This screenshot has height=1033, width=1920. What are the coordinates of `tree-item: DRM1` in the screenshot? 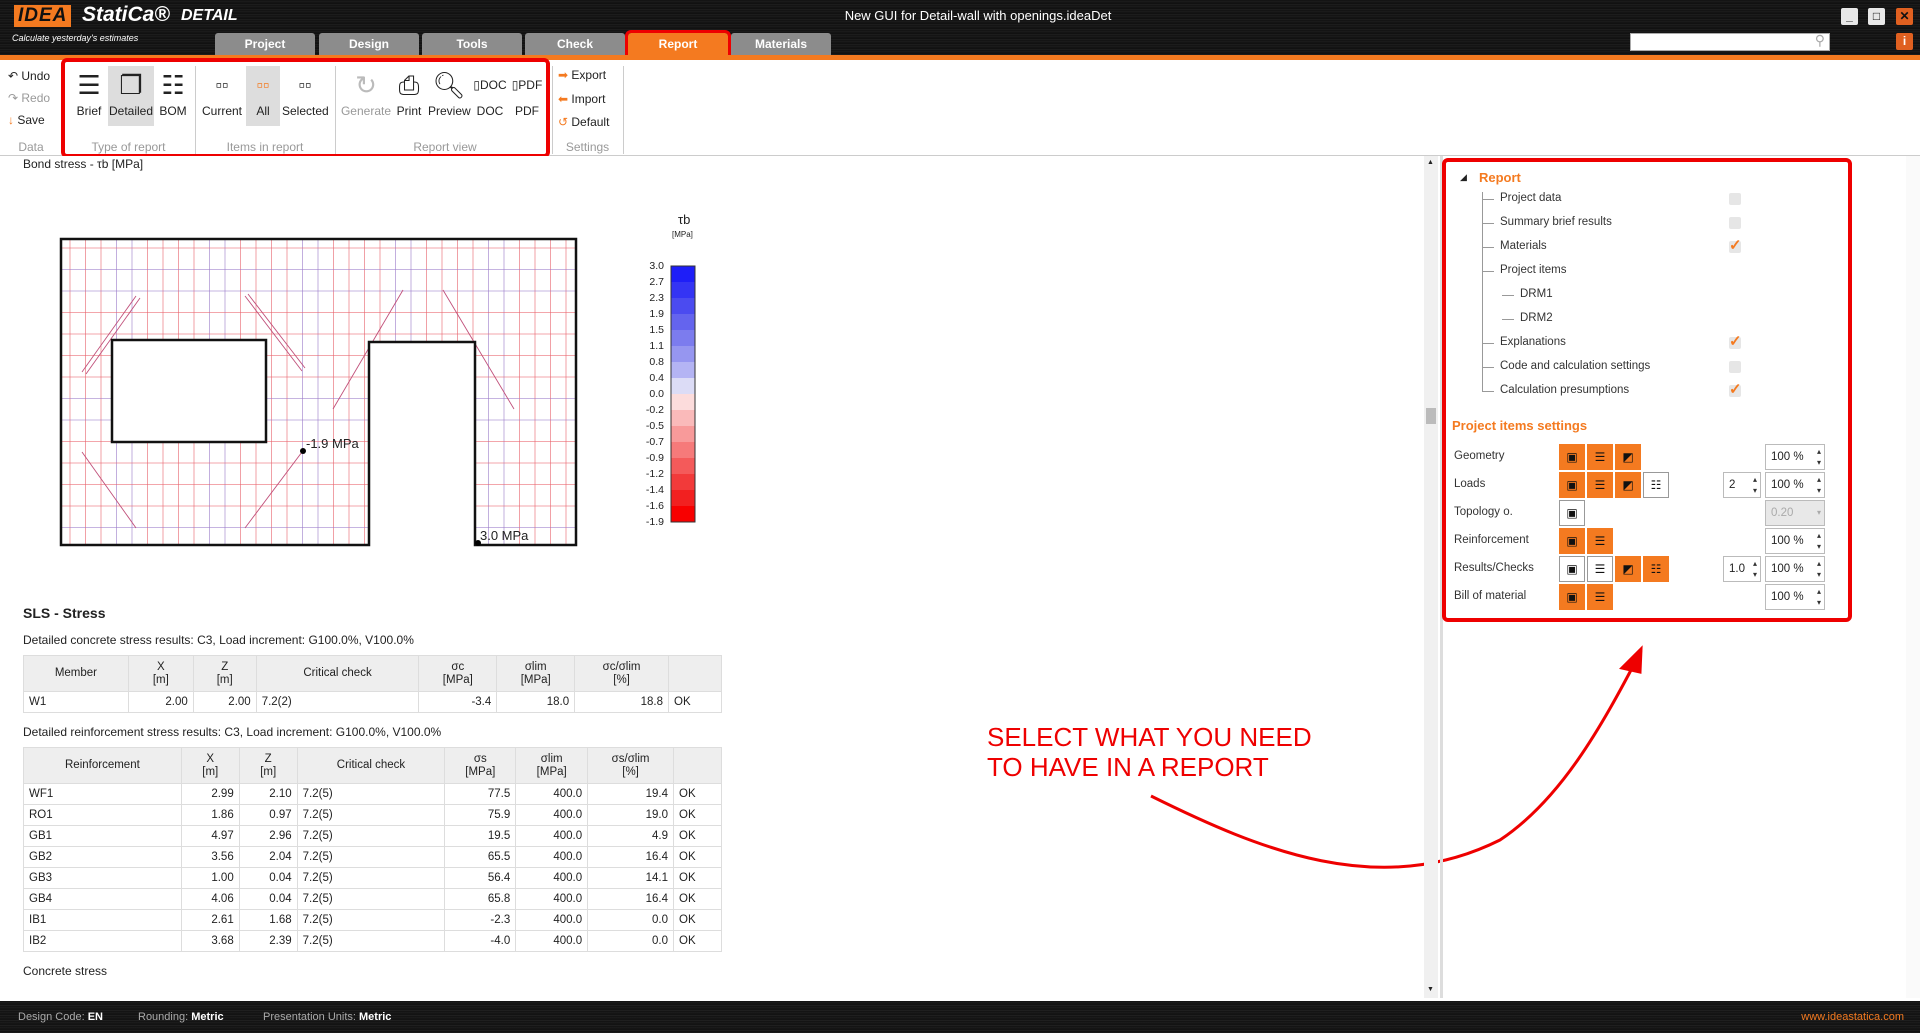 It's located at (1536, 294).